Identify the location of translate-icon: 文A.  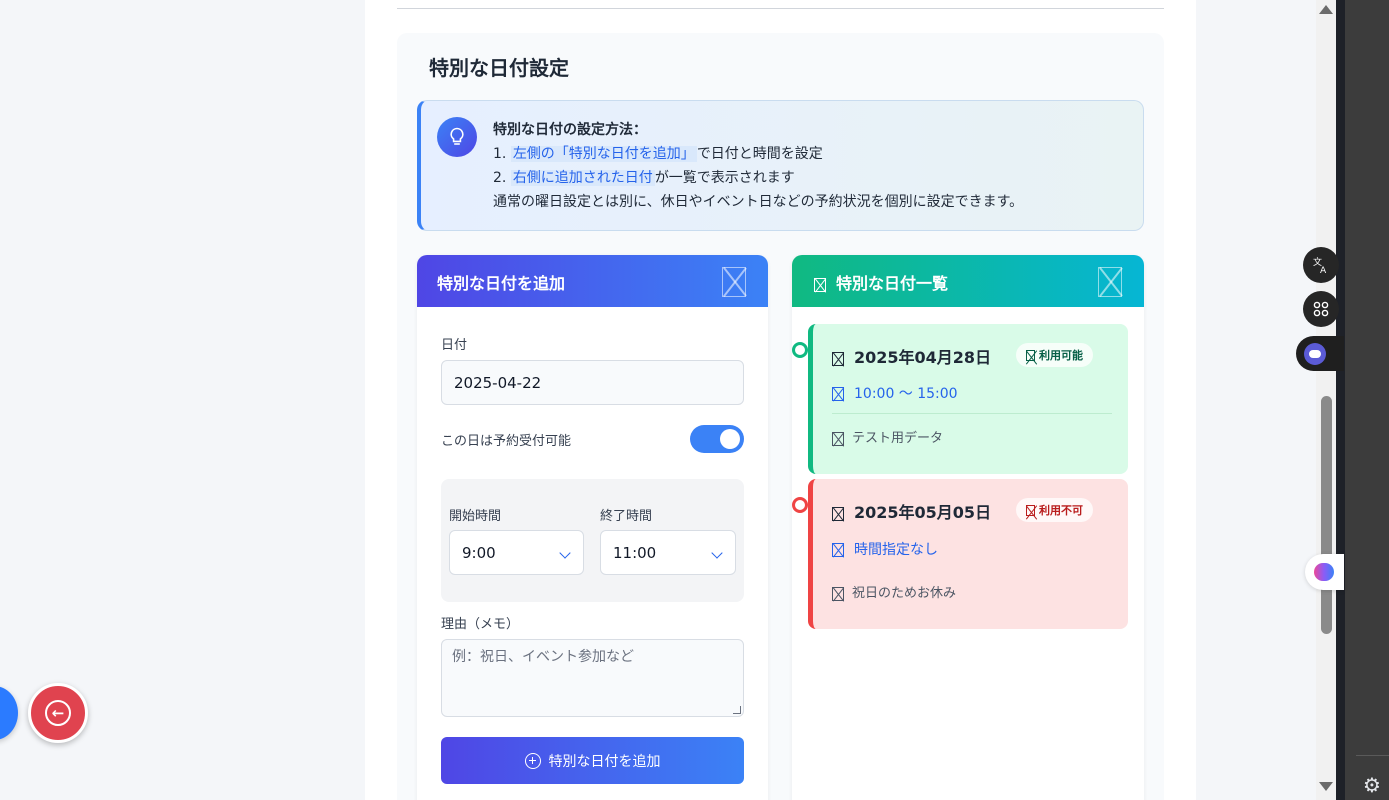
(1321, 265).